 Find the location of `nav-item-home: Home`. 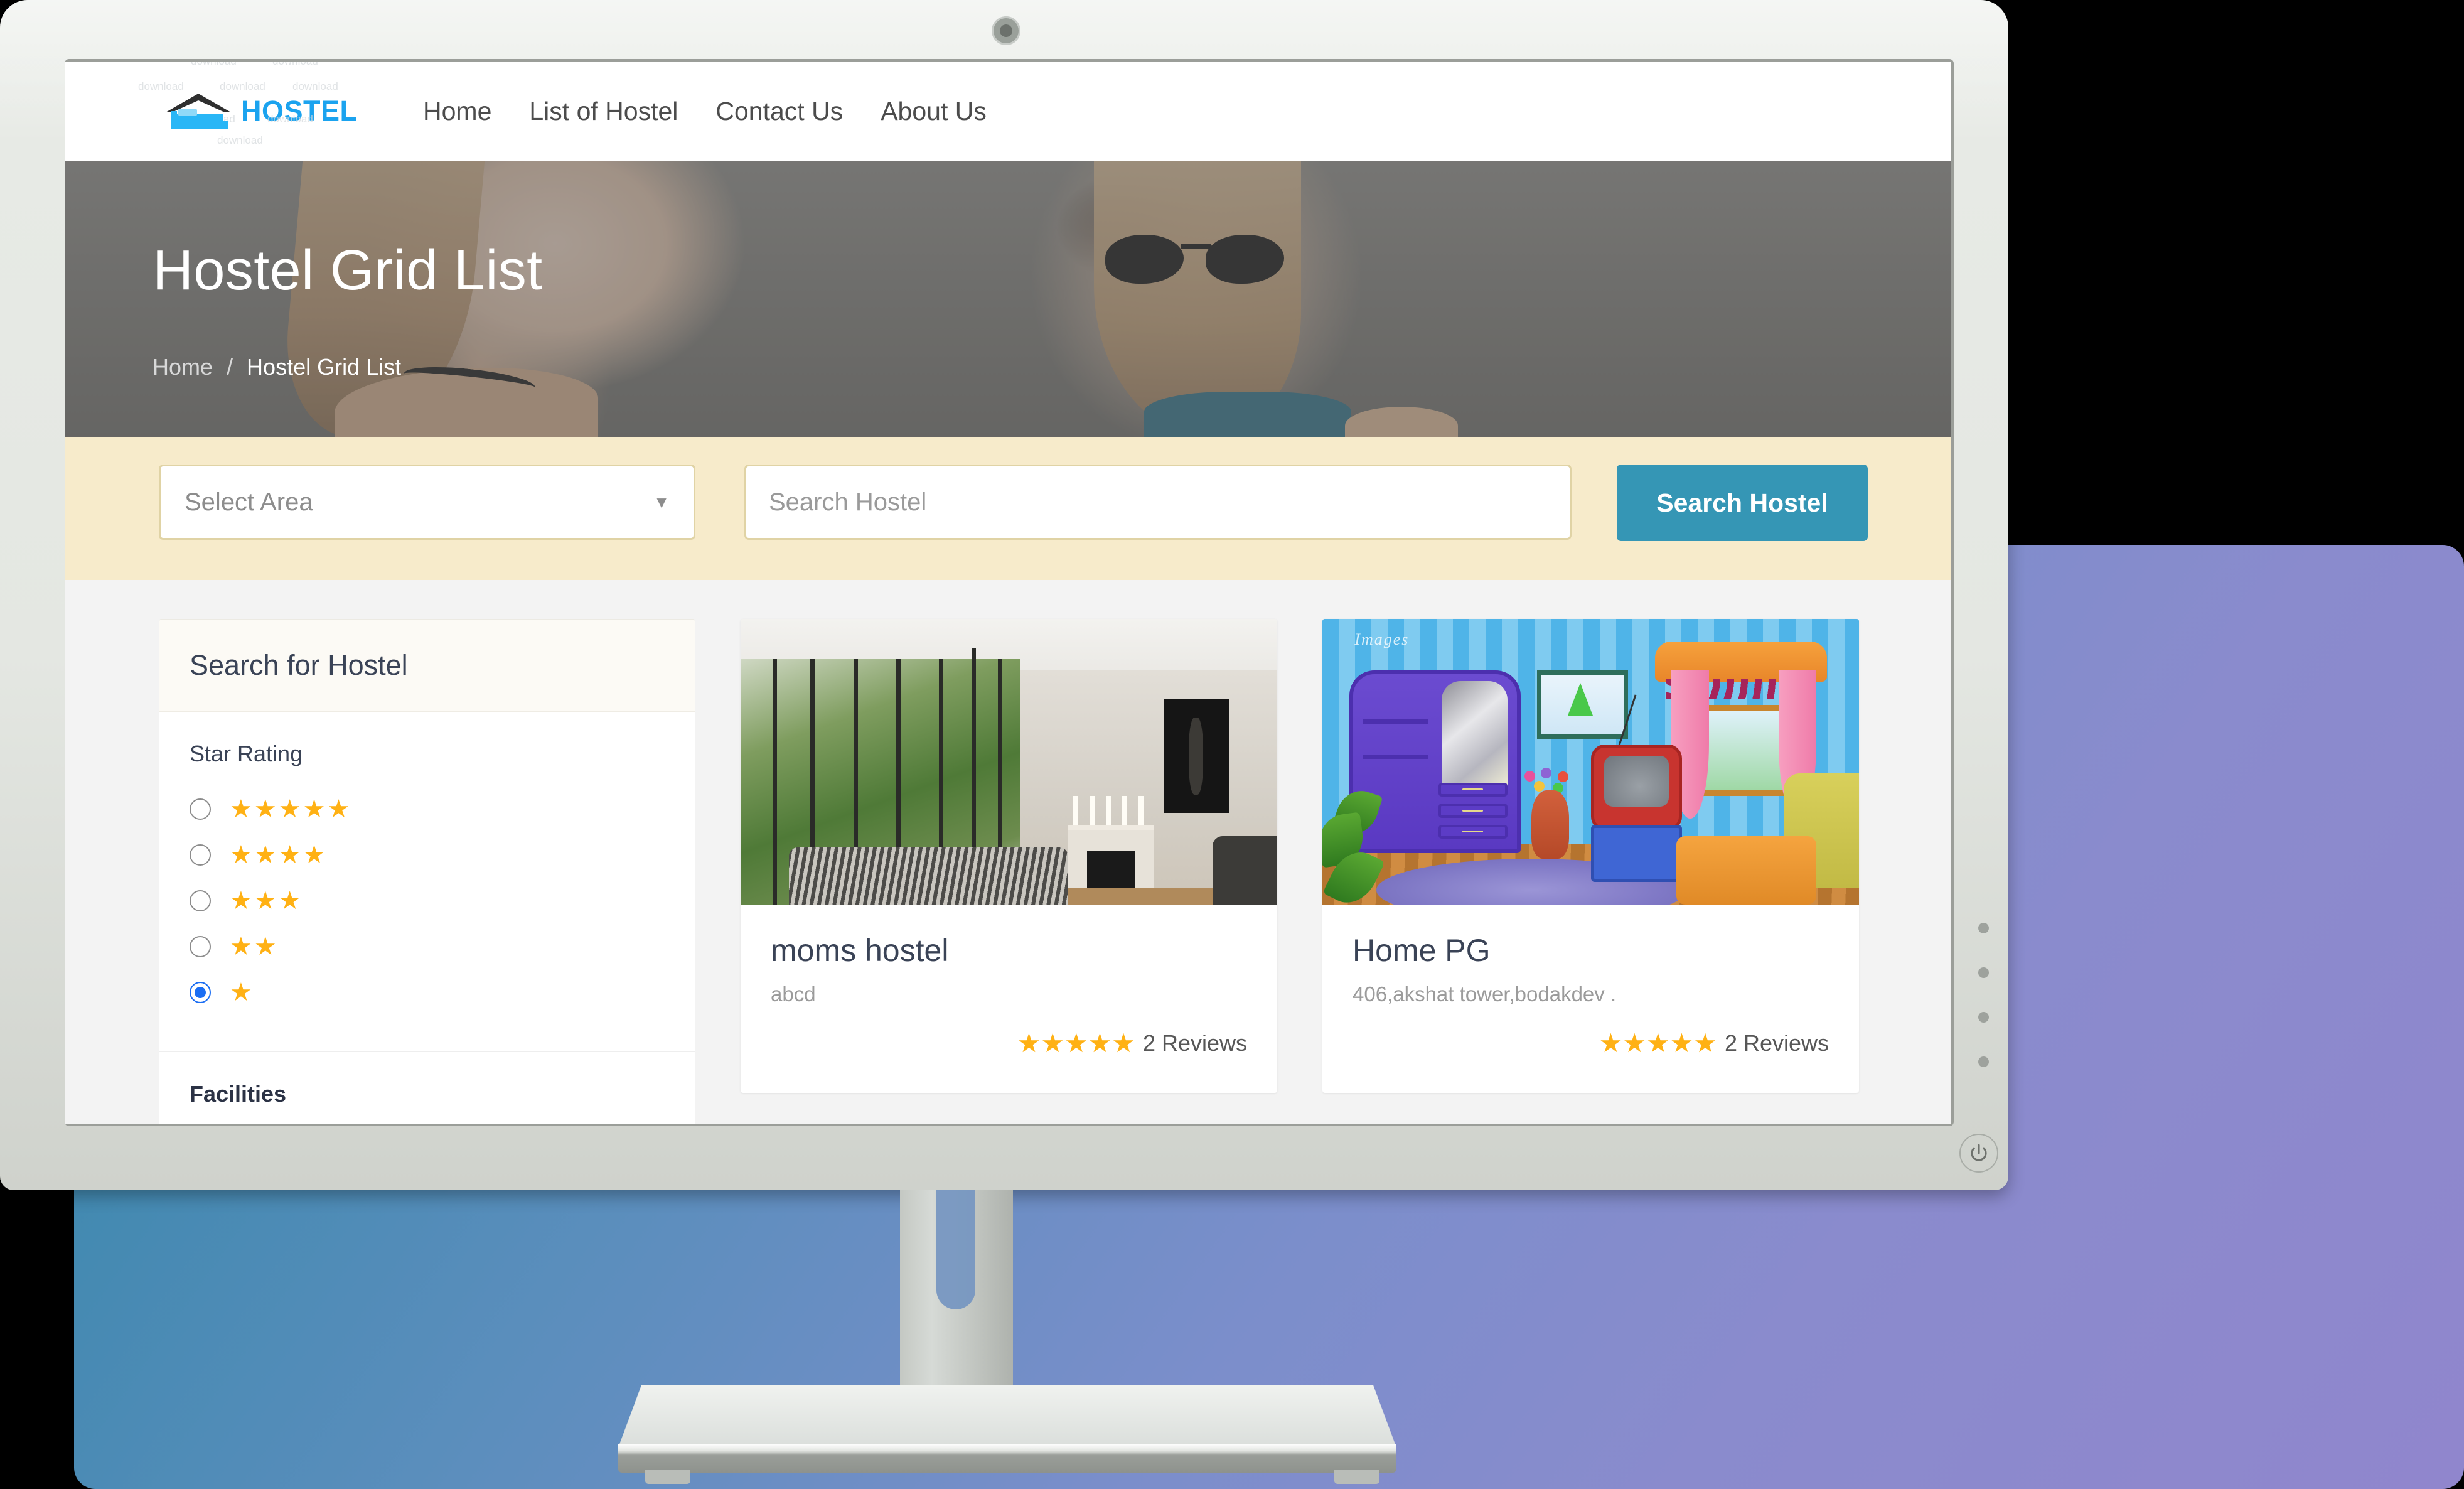

nav-item-home: Home is located at coordinates (457, 111).